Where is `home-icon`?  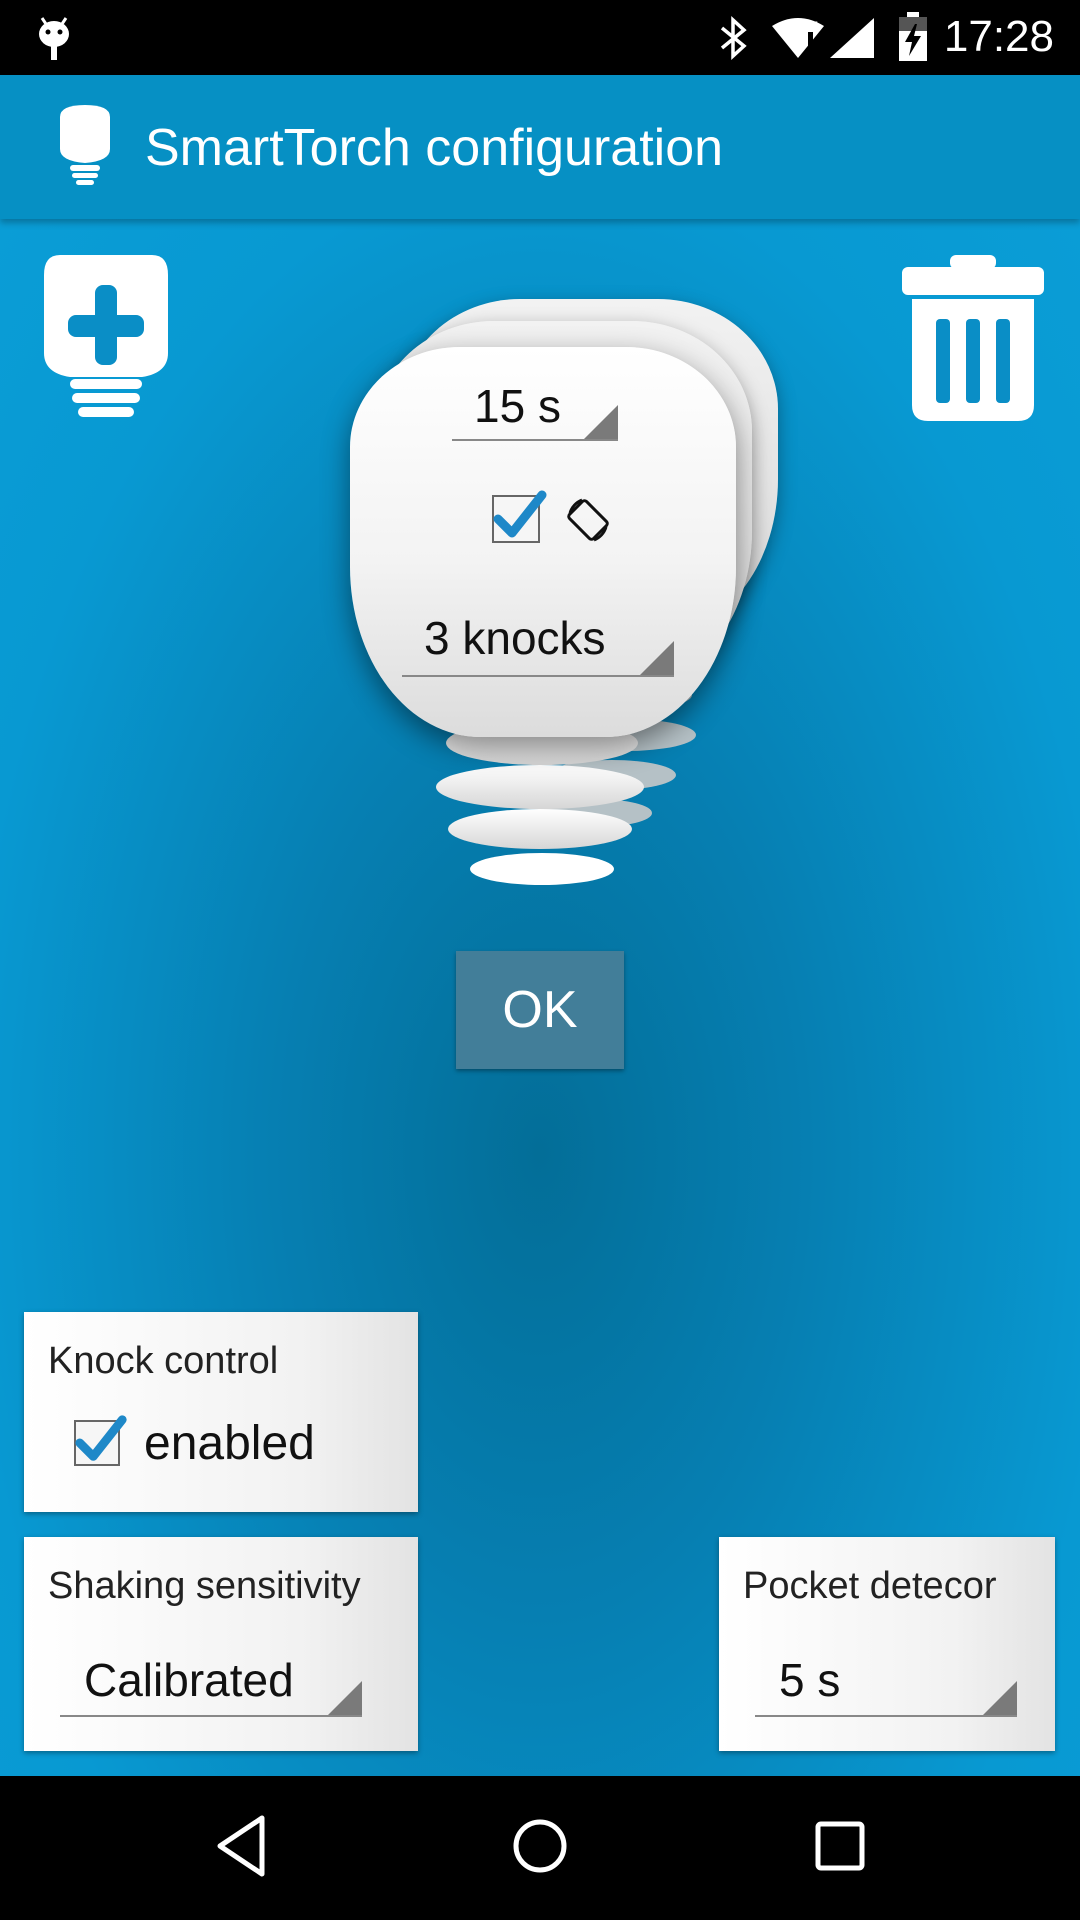
home-icon is located at coordinates (540, 1846).